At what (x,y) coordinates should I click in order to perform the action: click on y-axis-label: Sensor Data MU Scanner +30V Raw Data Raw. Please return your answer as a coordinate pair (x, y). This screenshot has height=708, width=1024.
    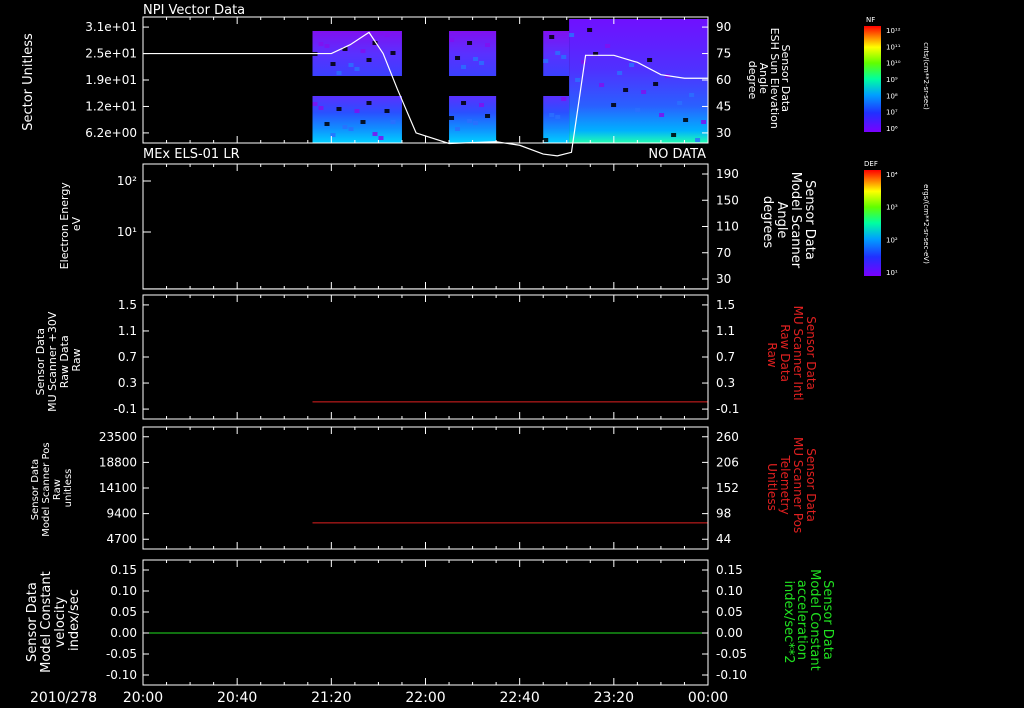
    Looking at the image, I should click on (58, 360).